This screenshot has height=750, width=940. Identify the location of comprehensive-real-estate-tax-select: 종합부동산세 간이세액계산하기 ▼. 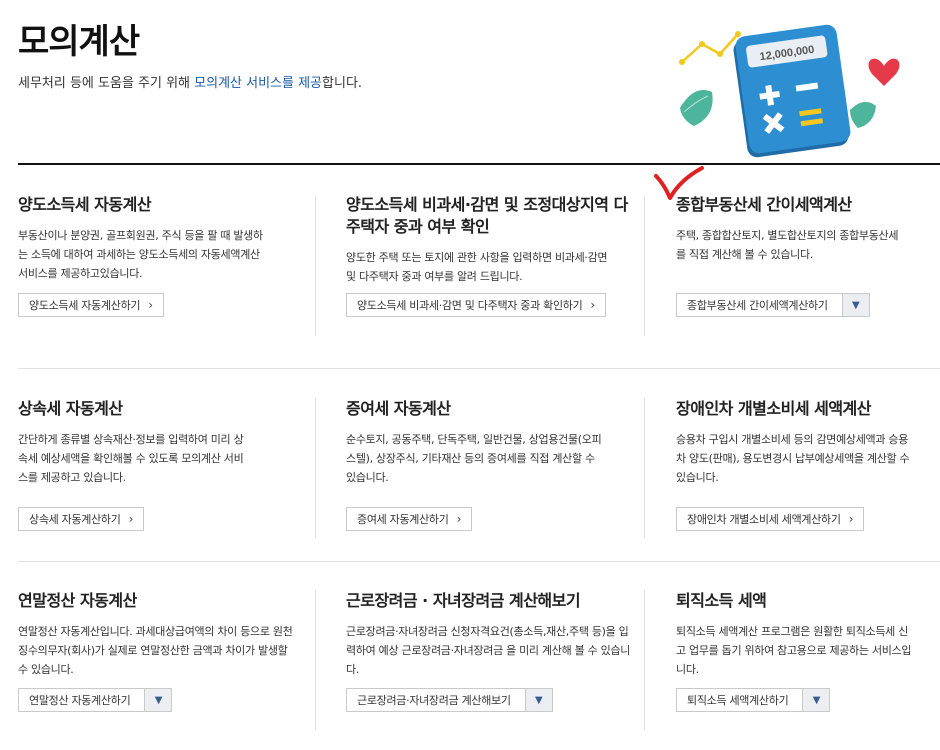
(773, 305).